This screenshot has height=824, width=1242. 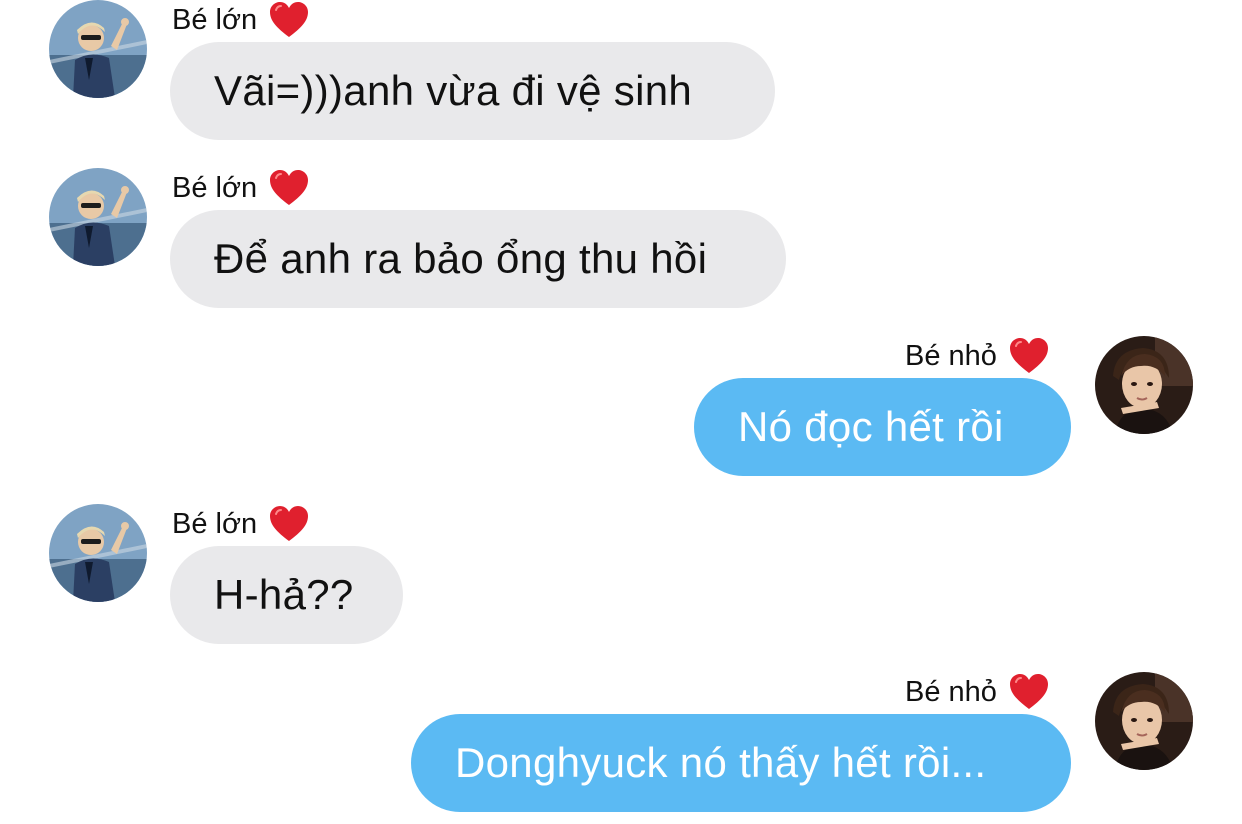 I want to click on message-text: Để anh ra bảo ổng thu hồi, so click(x=461, y=258).